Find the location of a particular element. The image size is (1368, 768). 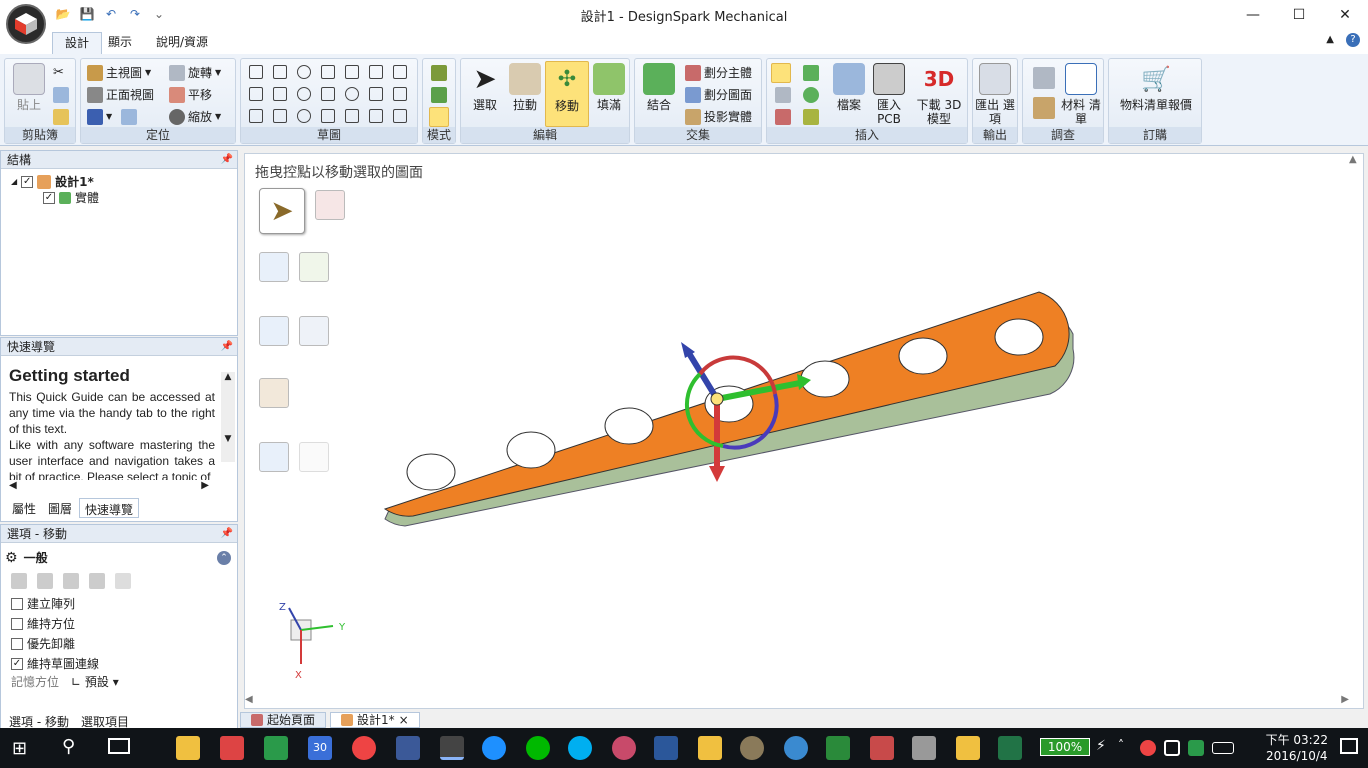

edge-icon is located at coordinates (494, 748).